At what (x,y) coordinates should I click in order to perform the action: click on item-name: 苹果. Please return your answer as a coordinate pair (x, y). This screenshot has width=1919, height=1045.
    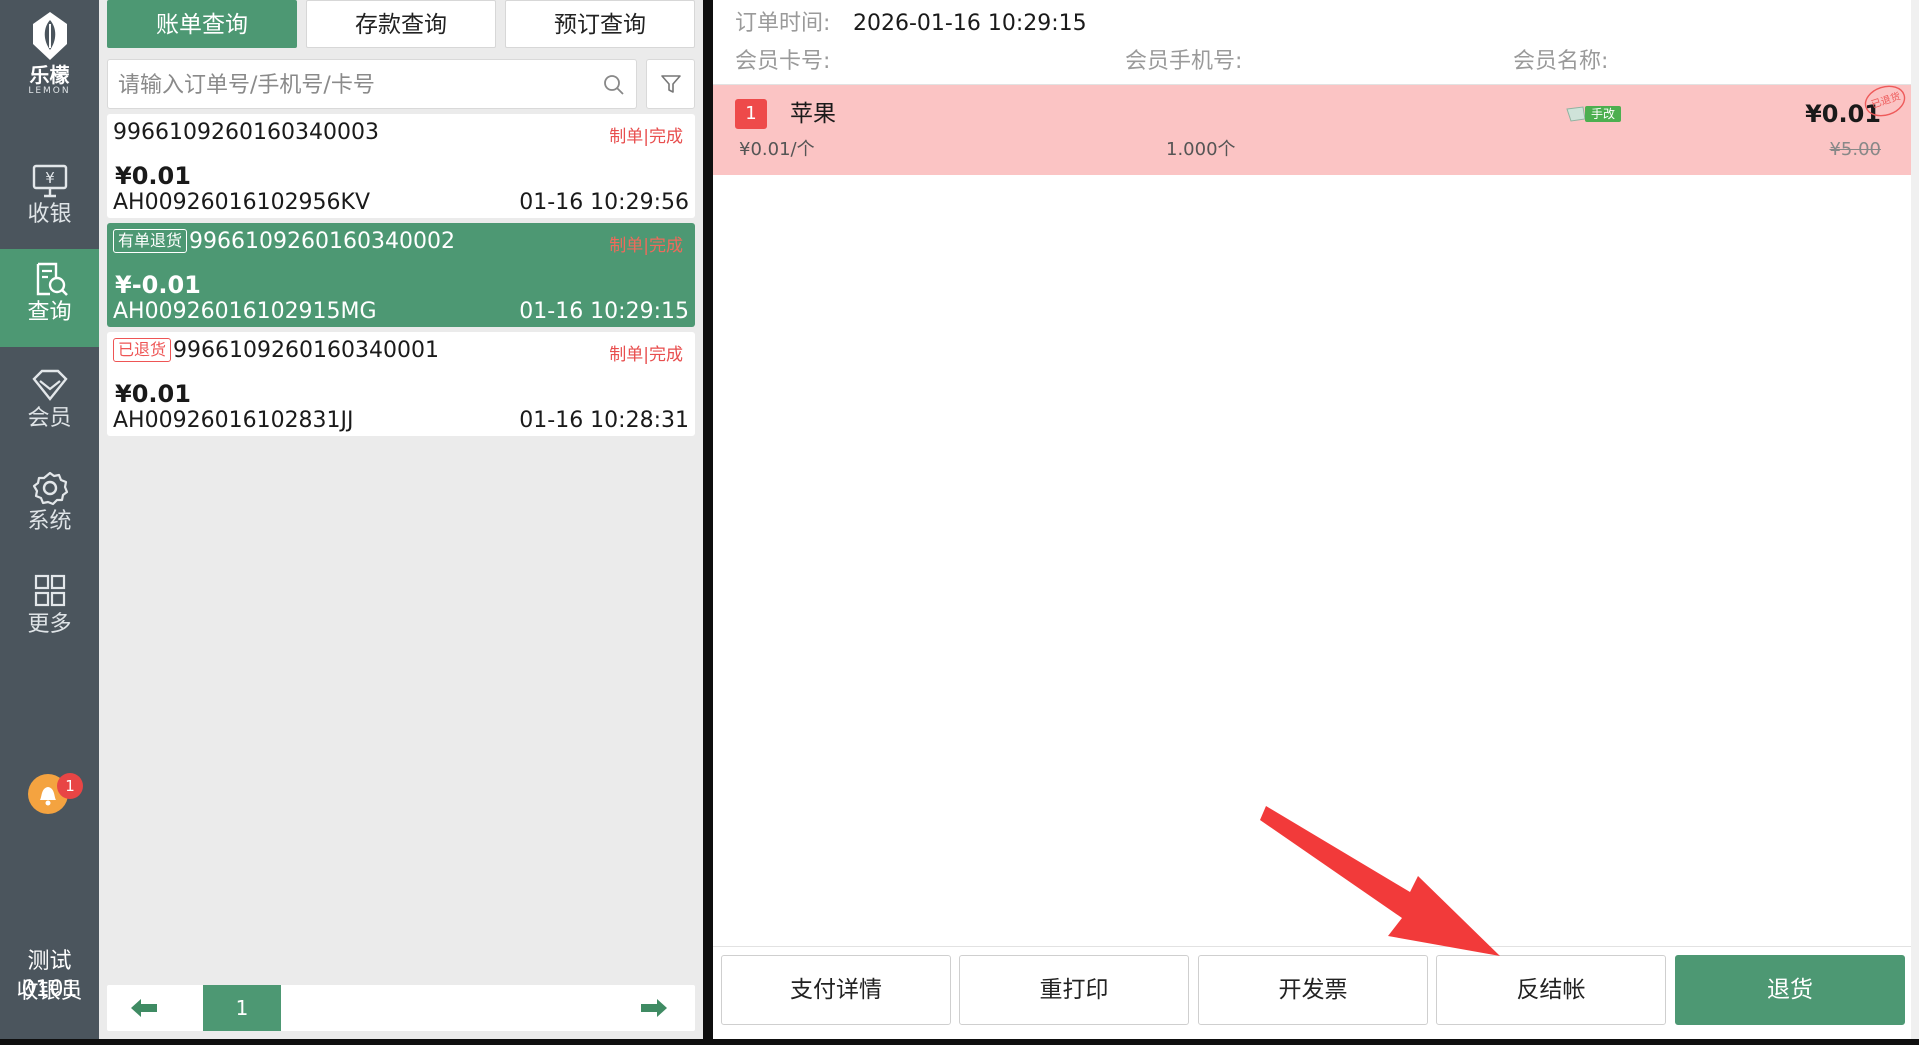
    Looking at the image, I should click on (813, 114).